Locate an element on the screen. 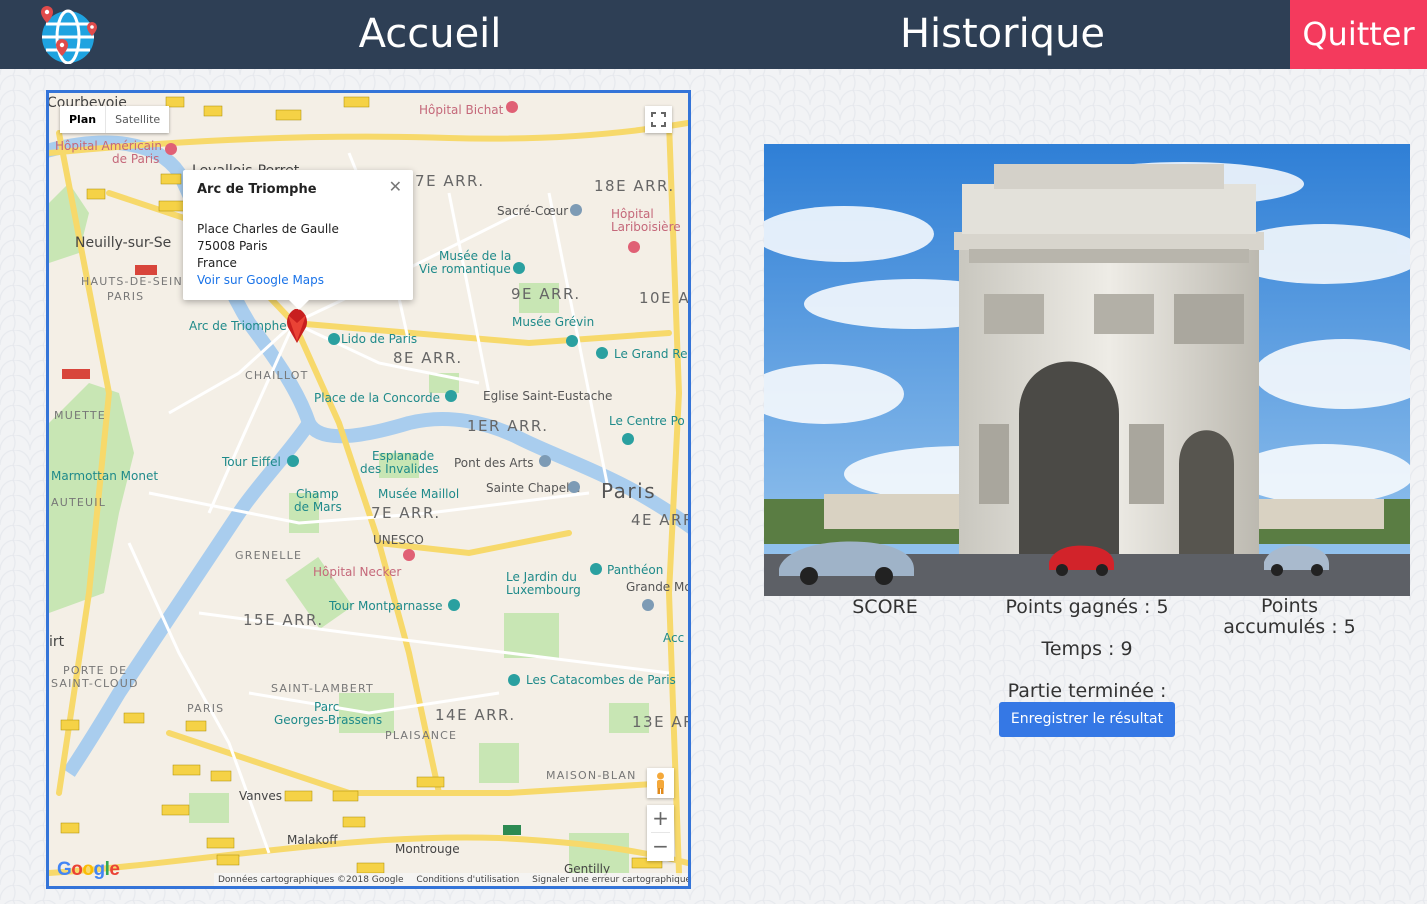  map-type-plan-button: Plan is located at coordinates (82, 119).